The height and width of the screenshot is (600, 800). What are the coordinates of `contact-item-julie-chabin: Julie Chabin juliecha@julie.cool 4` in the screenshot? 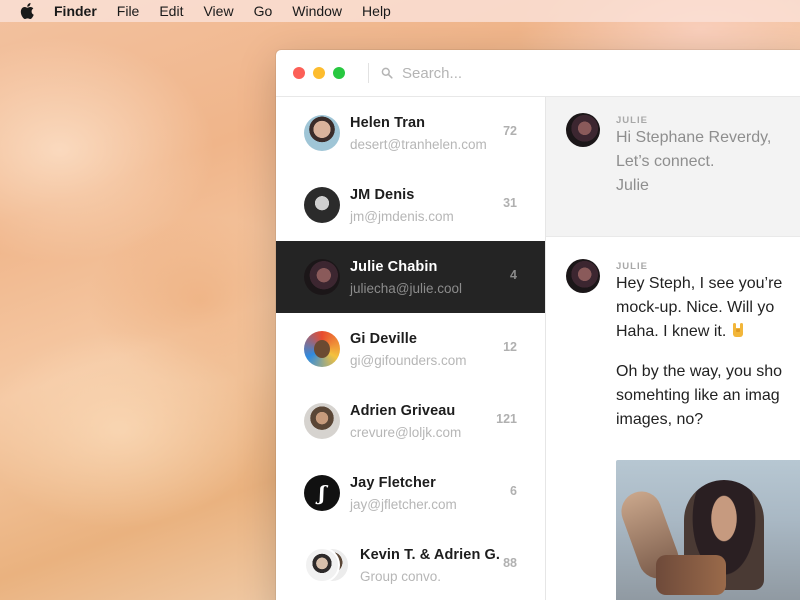 It's located at (410, 277).